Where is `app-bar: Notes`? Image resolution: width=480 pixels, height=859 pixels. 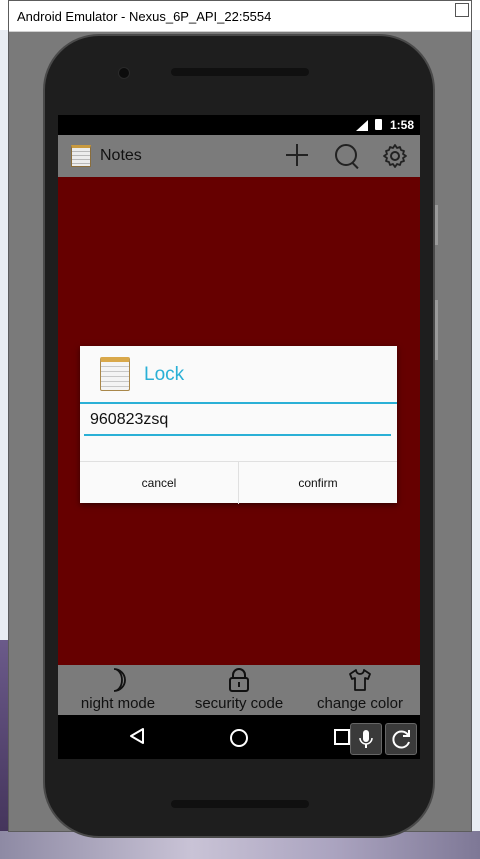
app-bar: Notes is located at coordinates (239, 156).